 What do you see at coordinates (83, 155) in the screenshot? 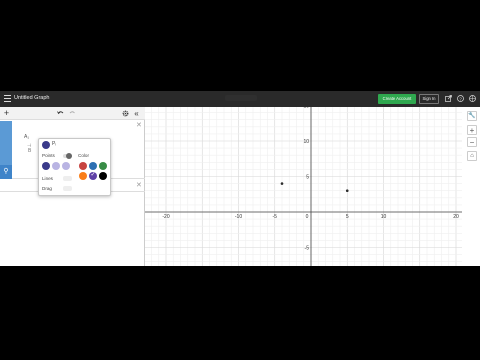
I see `color-label: Color` at bounding box center [83, 155].